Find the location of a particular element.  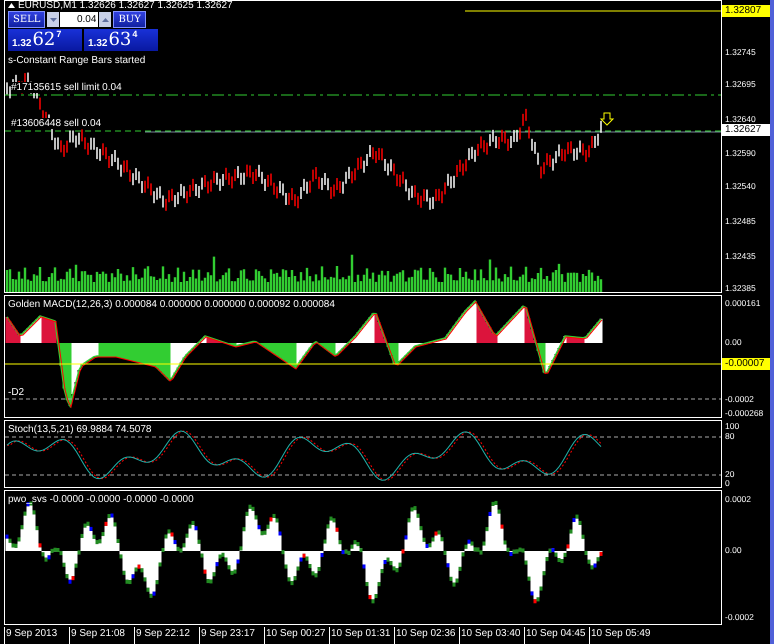

axis-label: 1.32485 is located at coordinates (740, 221).